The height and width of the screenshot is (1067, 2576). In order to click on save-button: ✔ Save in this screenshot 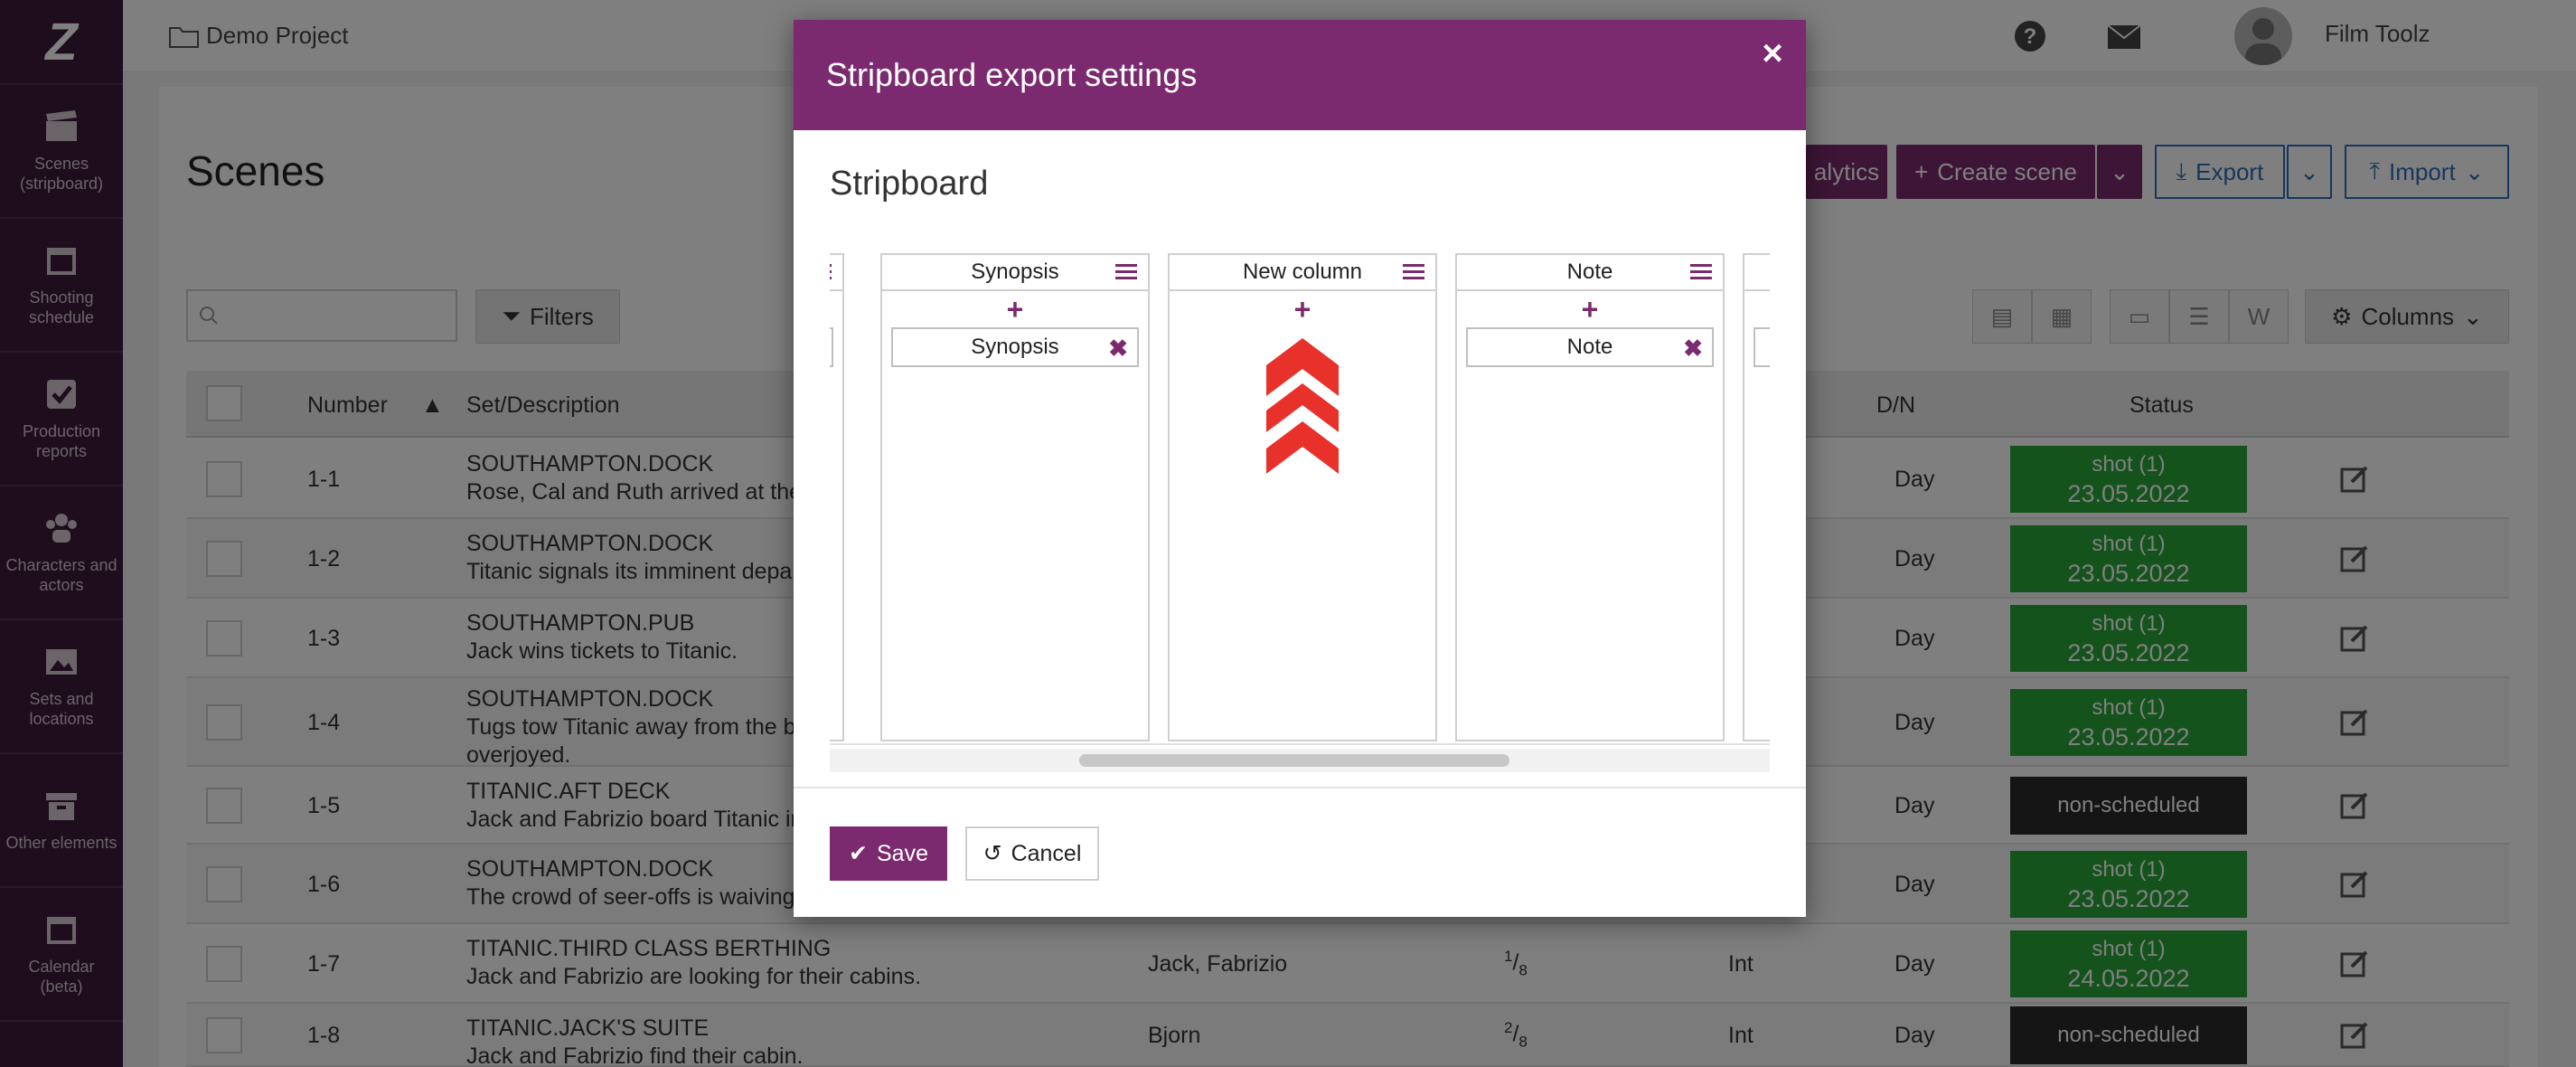, I will do `click(888, 853)`.